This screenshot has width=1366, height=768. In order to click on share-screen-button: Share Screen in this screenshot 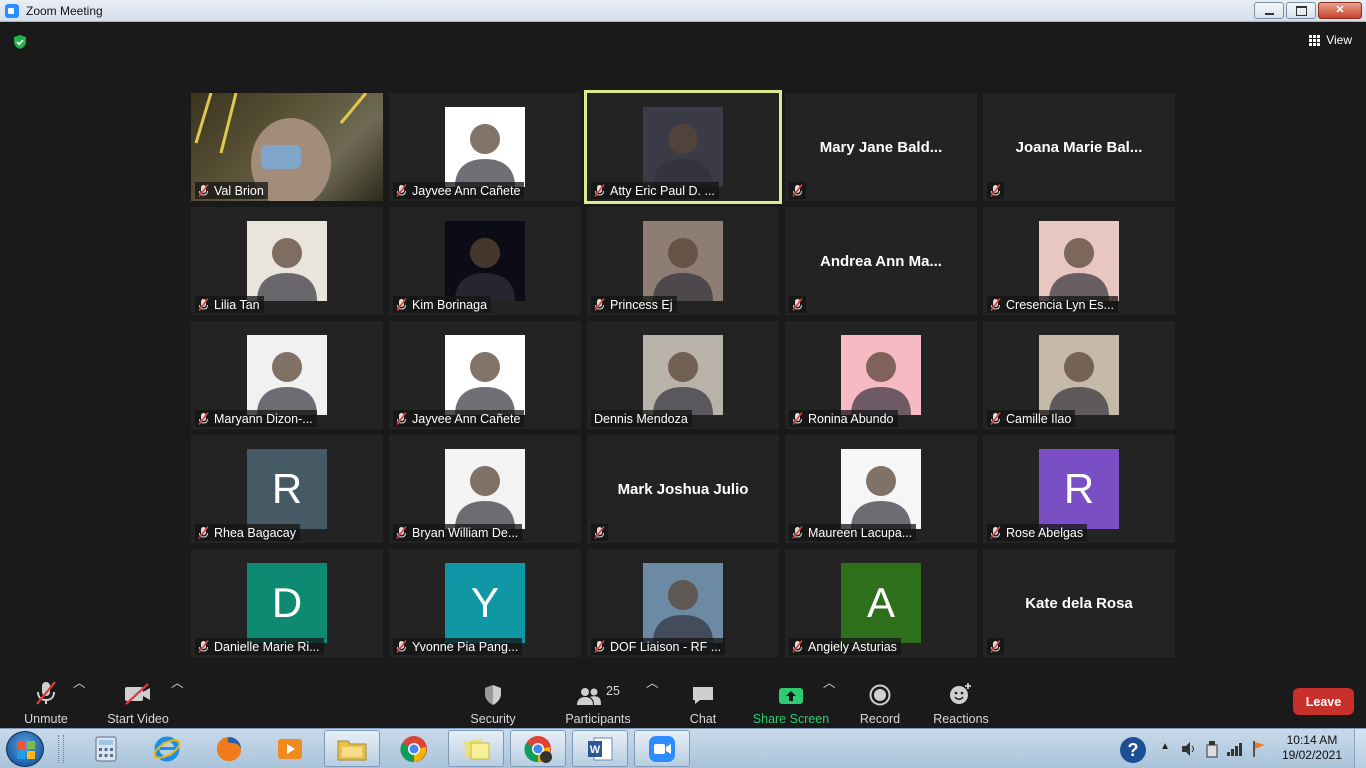, I will do `click(791, 700)`.